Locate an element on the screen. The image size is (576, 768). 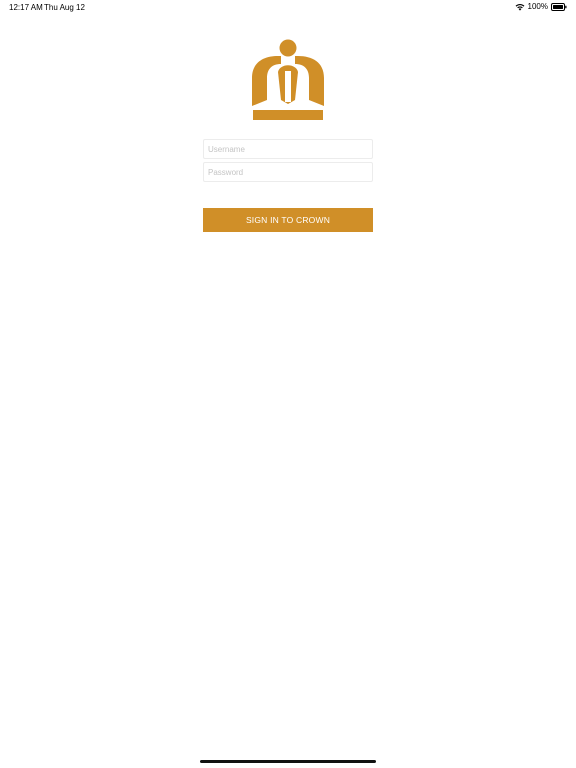
status-time: 12:17 AM is located at coordinates (26, 7).